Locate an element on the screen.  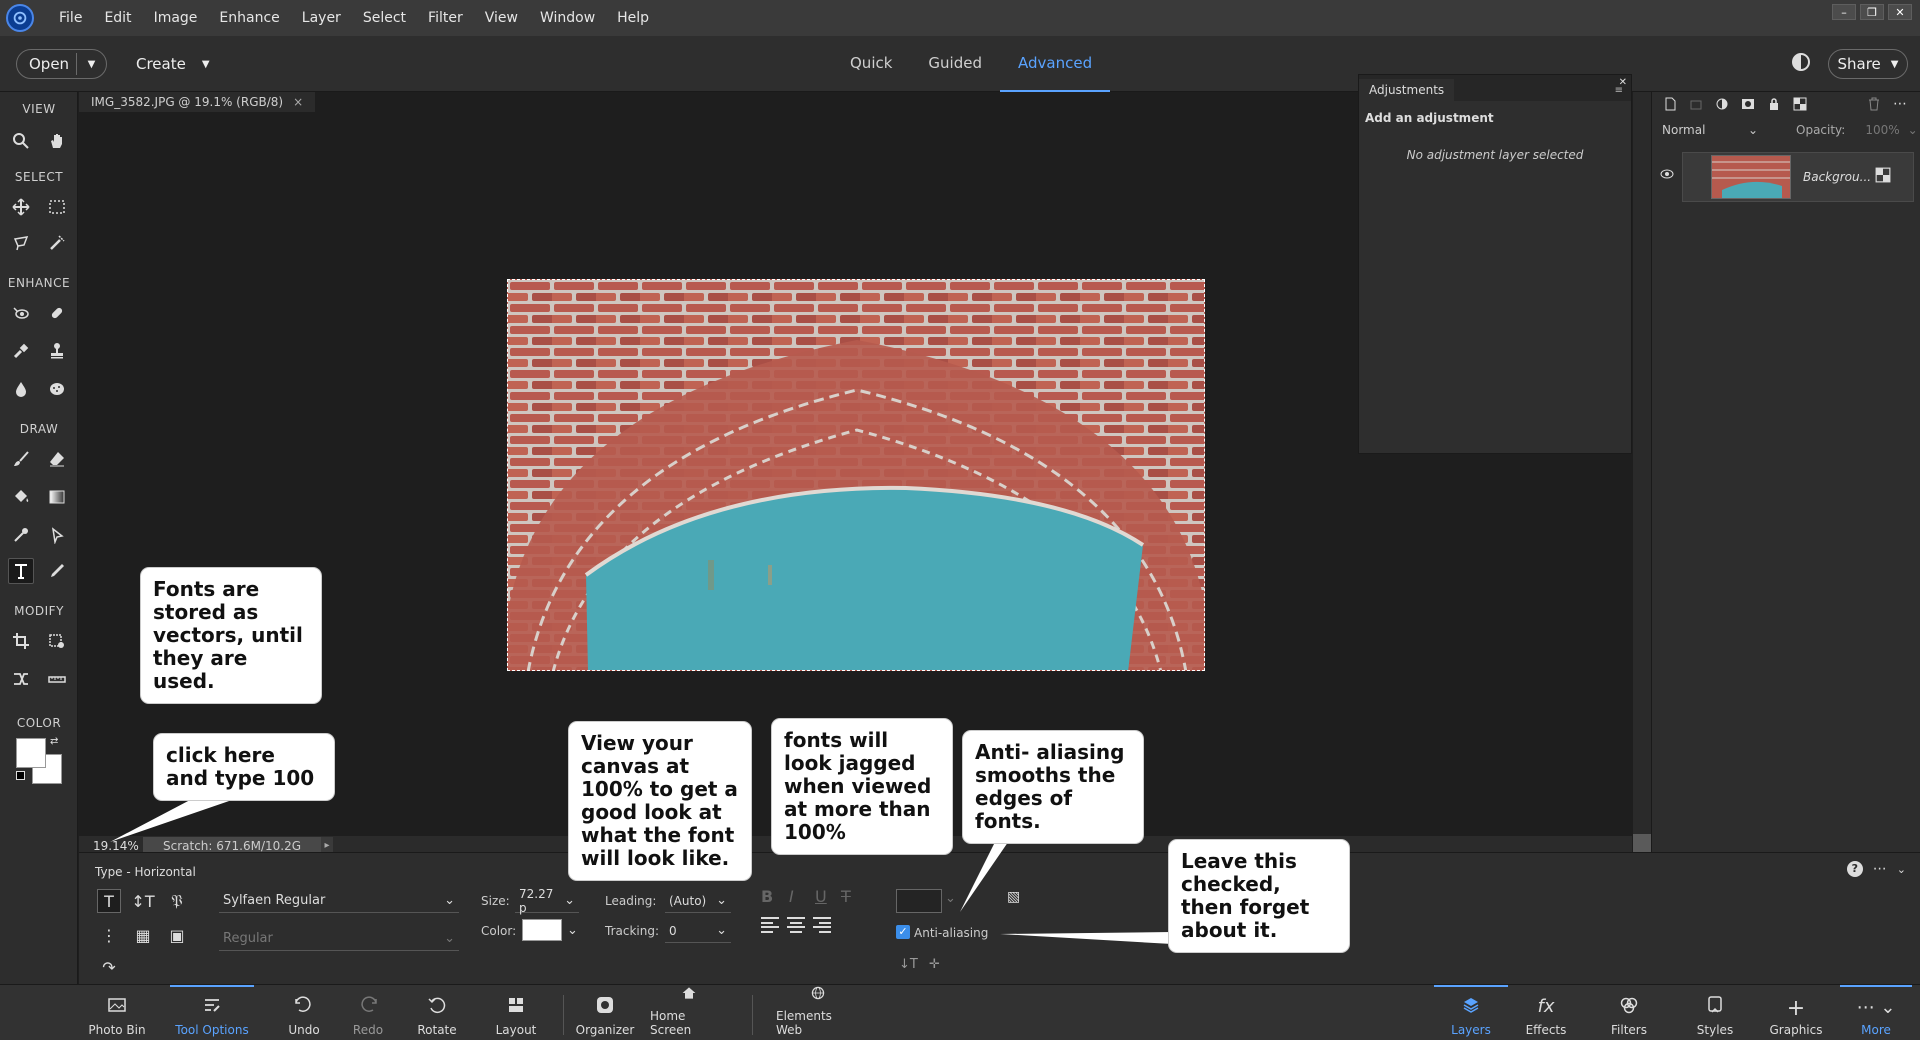
horizontal-type-mask-icon: 𝔓 is located at coordinates (177, 901).